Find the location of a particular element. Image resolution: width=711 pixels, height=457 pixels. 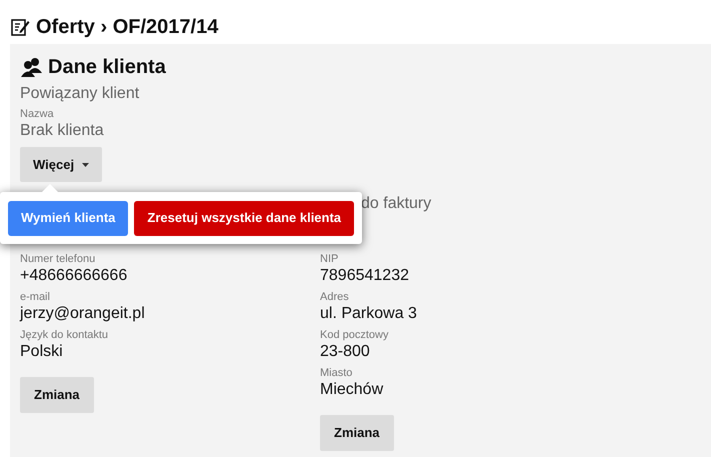

field-label: Kod pocztowy is located at coordinates (355, 335).